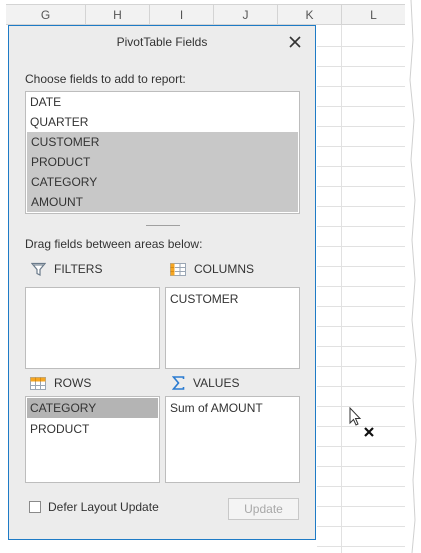 The height and width of the screenshot is (553, 421). What do you see at coordinates (162, 202) in the screenshot?
I see `field-item-amount: AMOUNT` at bounding box center [162, 202].